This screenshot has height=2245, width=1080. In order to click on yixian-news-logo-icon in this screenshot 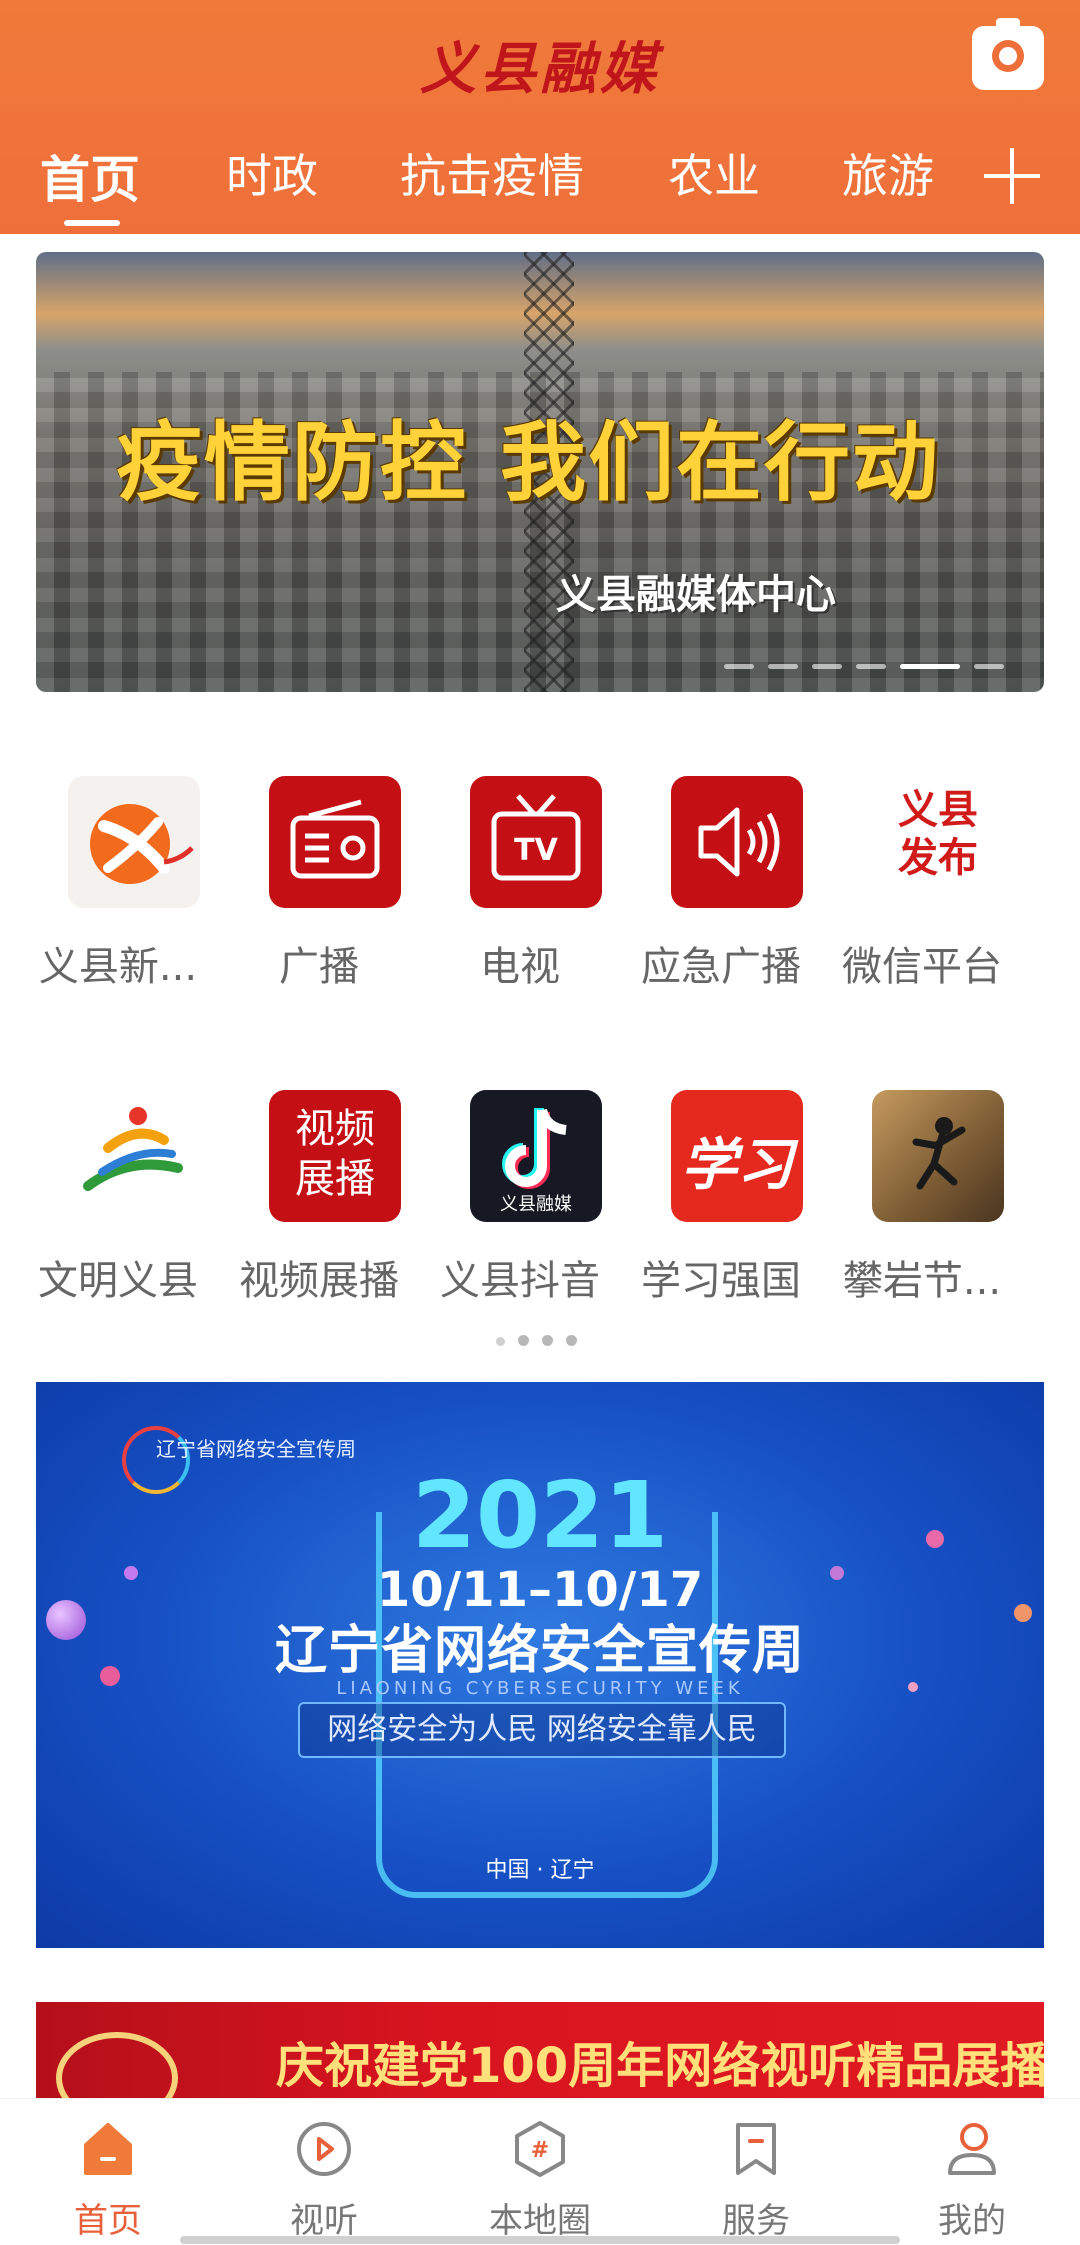, I will do `click(134, 842)`.